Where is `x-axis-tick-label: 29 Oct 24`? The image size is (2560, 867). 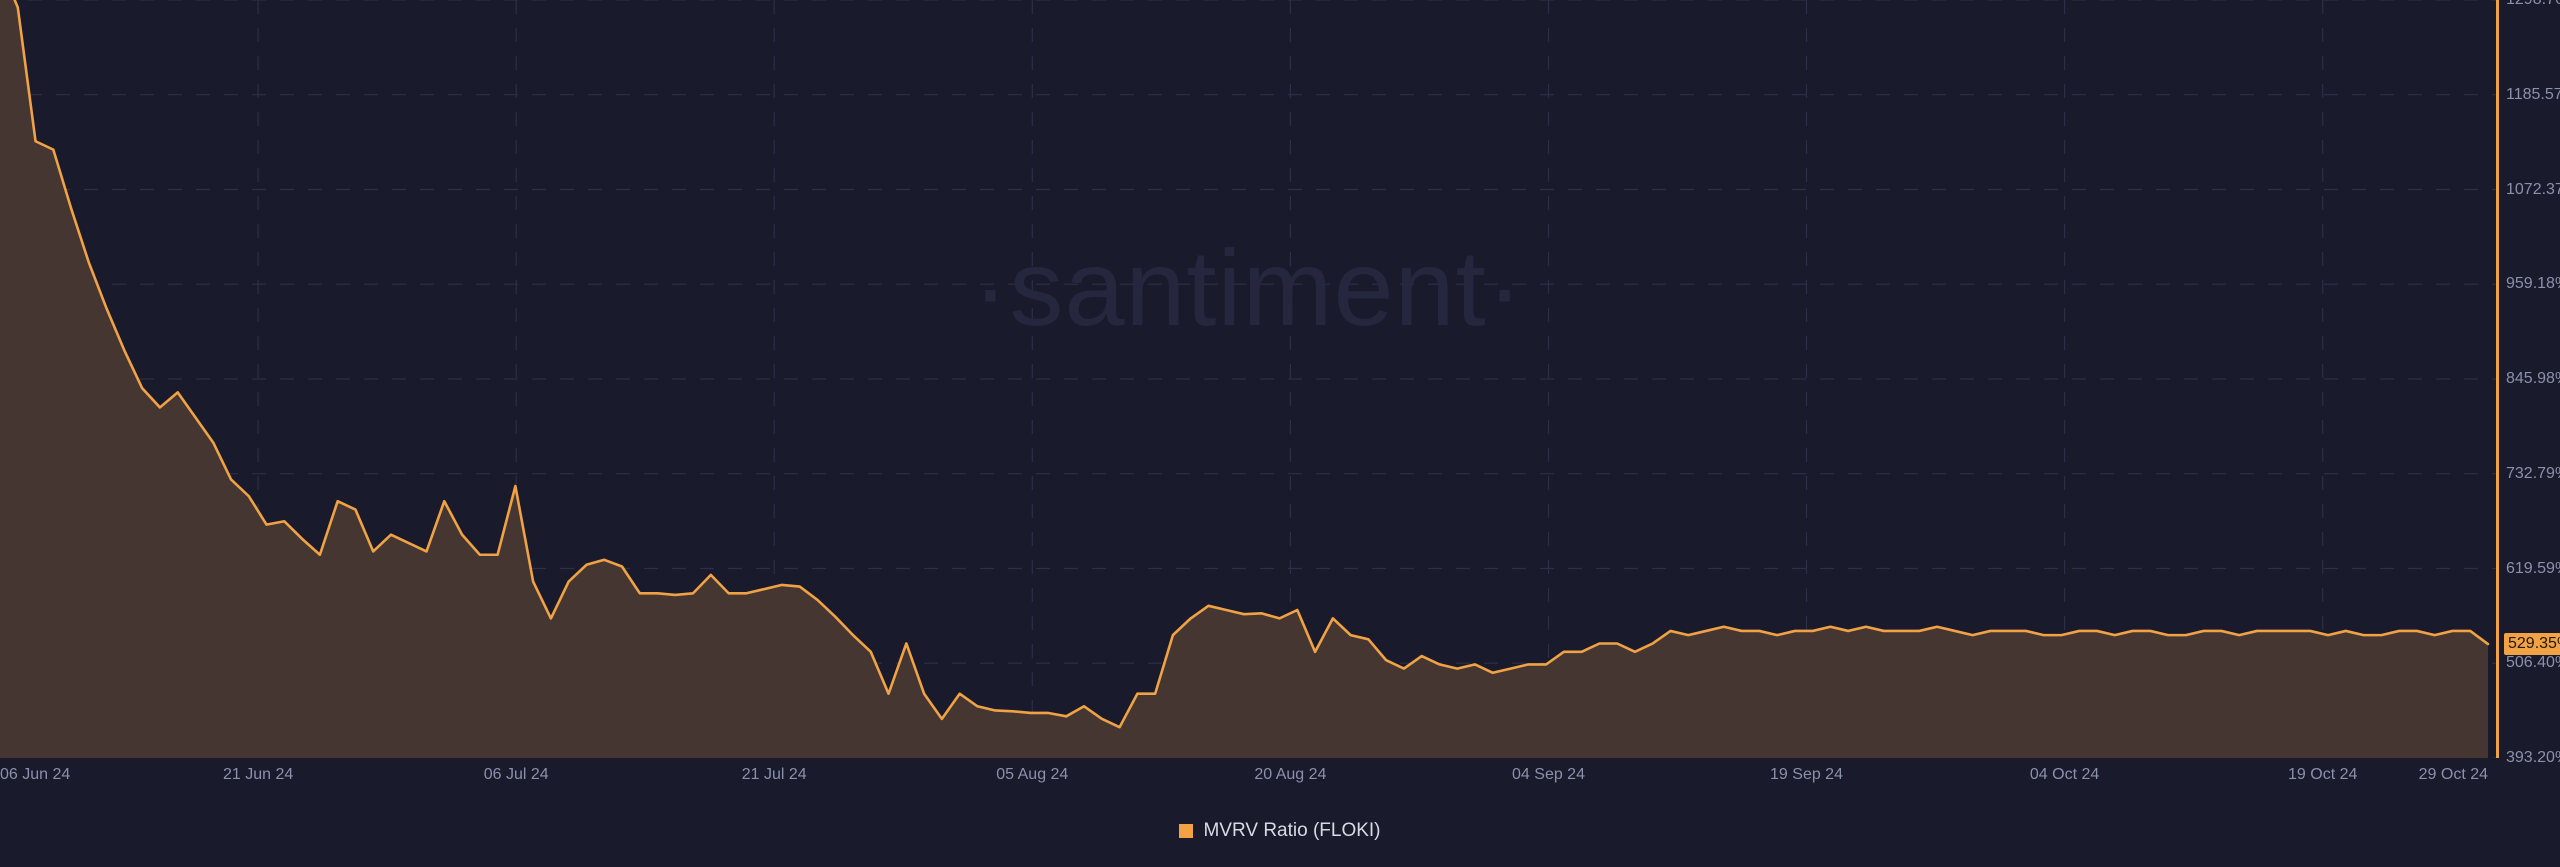
x-axis-tick-label: 29 Oct 24 is located at coordinates (2453, 774).